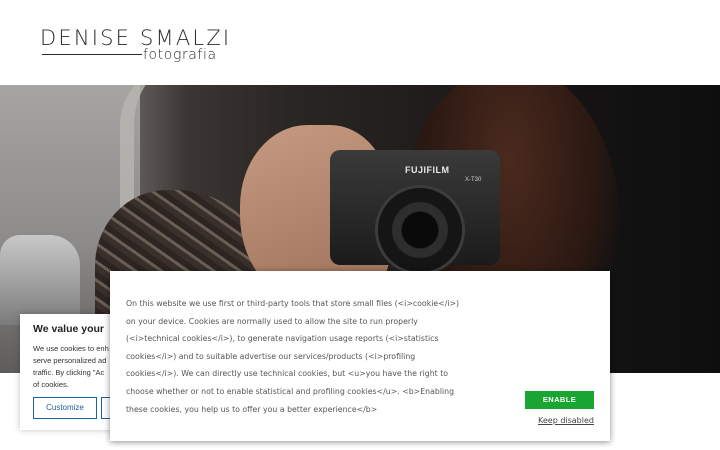 This screenshot has width=720, height=450. Describe the element at coordinates (427, 170) in the screenshot. I see `camera-brand-text: FUJIFILM` at that location.